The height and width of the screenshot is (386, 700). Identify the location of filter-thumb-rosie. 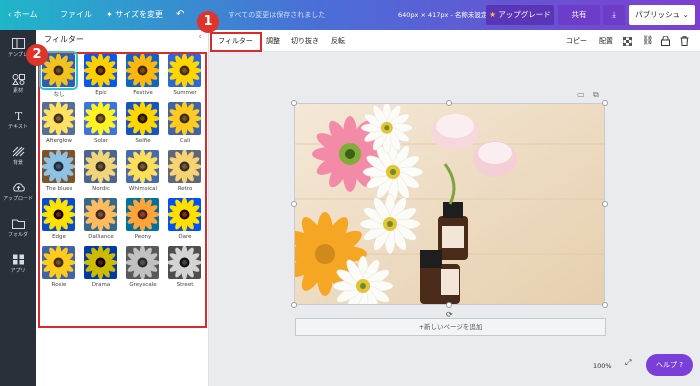
(58, 262).